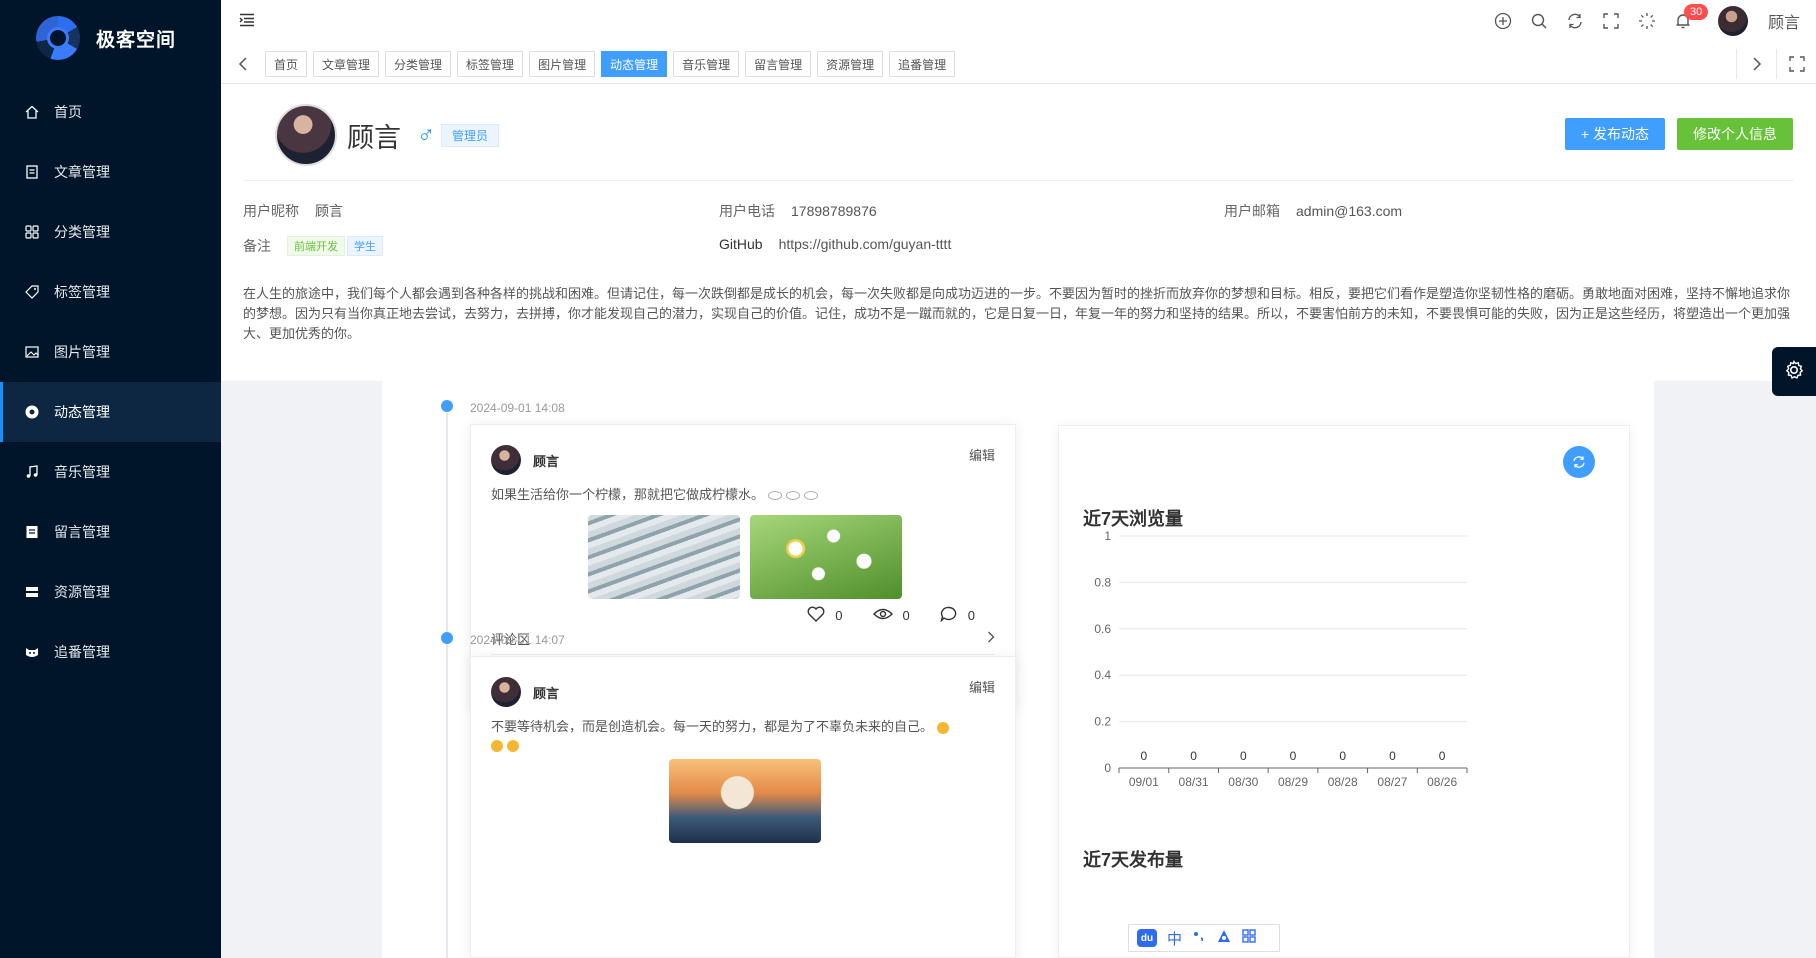 This screenshot has height=958, width=1816. What do you see at coordinates (1313, 211) in the screenshot?
I see `email-field: 用户邮箱 admin@163.com` at bounding box center [1313, 211].